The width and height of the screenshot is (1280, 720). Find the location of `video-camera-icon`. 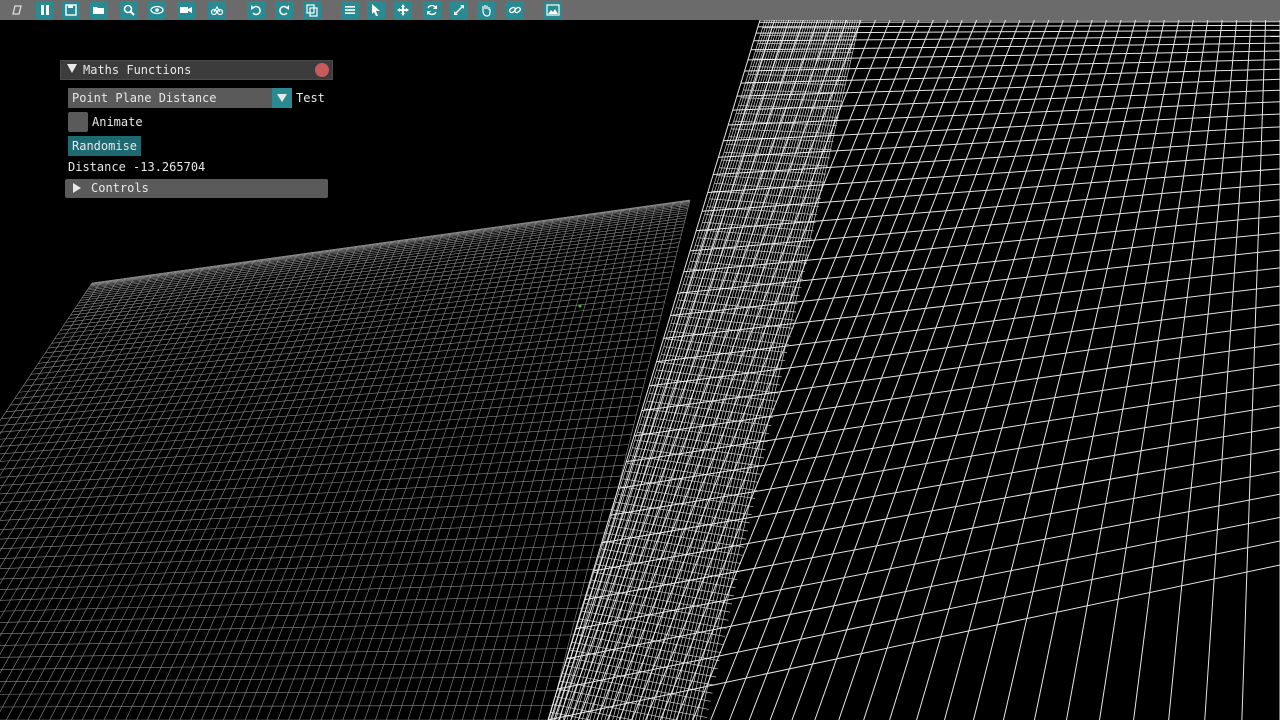

video-camera-icon is located at coordinates (186, 10).